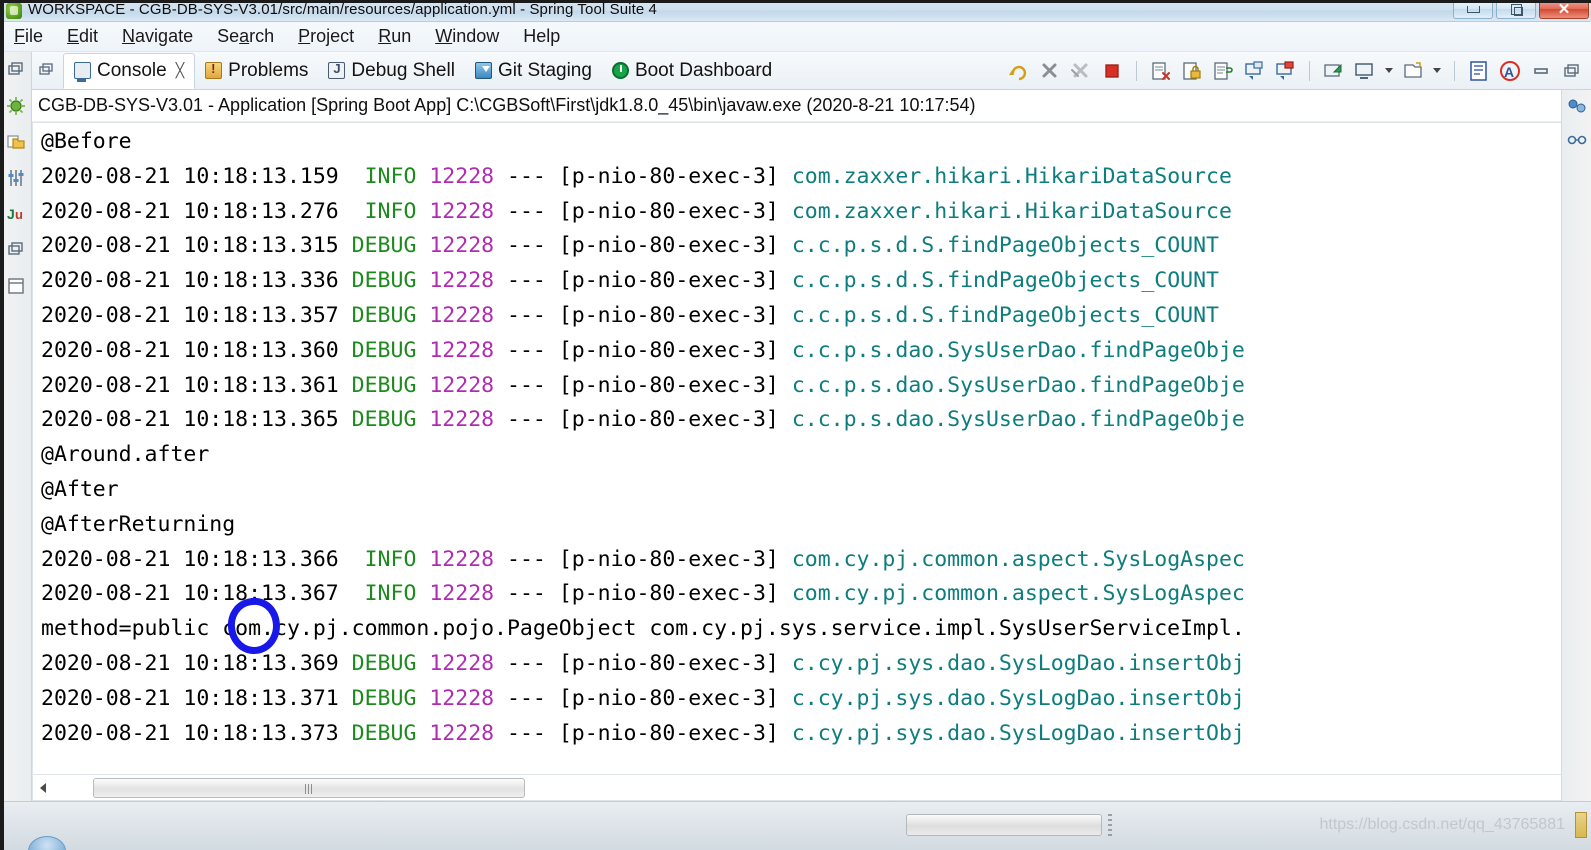  Describe the element at coordinates (1541, 71) in the screenshot. I see `minimize-view-icon` at that location.